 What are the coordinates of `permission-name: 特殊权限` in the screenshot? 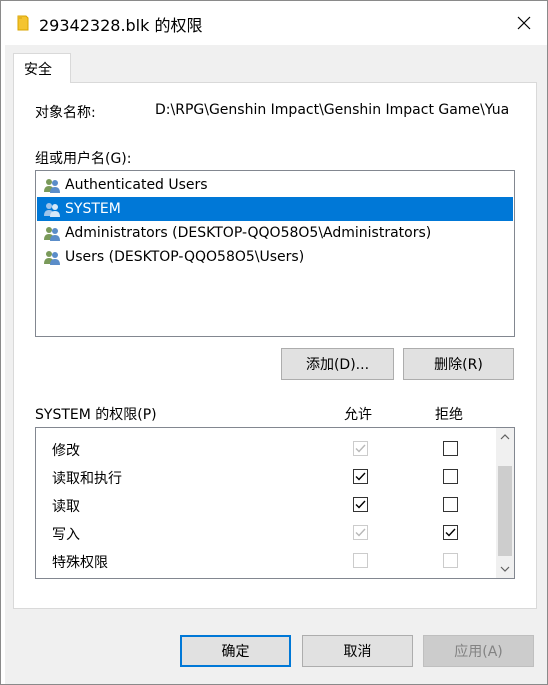 It's located at (80, 563).